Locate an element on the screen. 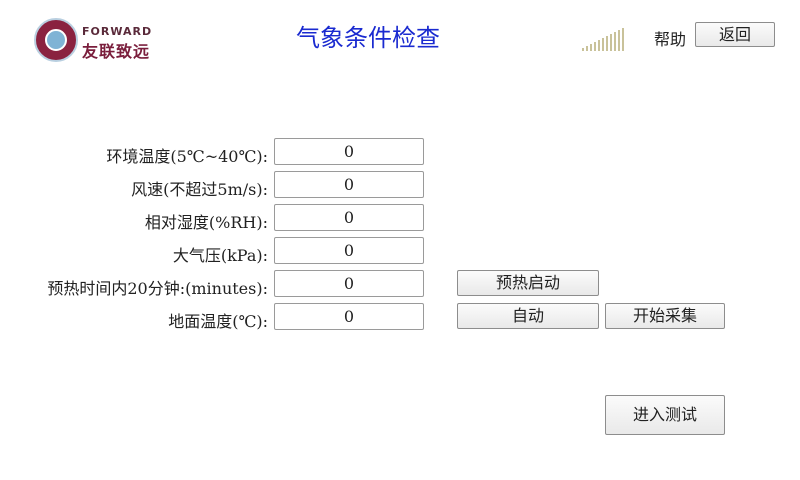 This screenshot has height=480, width=800. relative-humidity-label: 相对湿度(%RH): is located at coordinates (206, 222).